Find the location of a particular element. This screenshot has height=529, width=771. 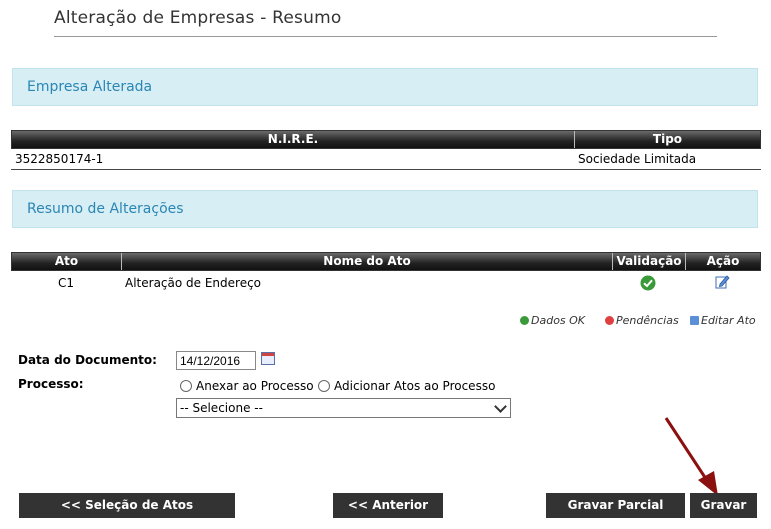

pendencias-icon is located at coordinates (609, 320).